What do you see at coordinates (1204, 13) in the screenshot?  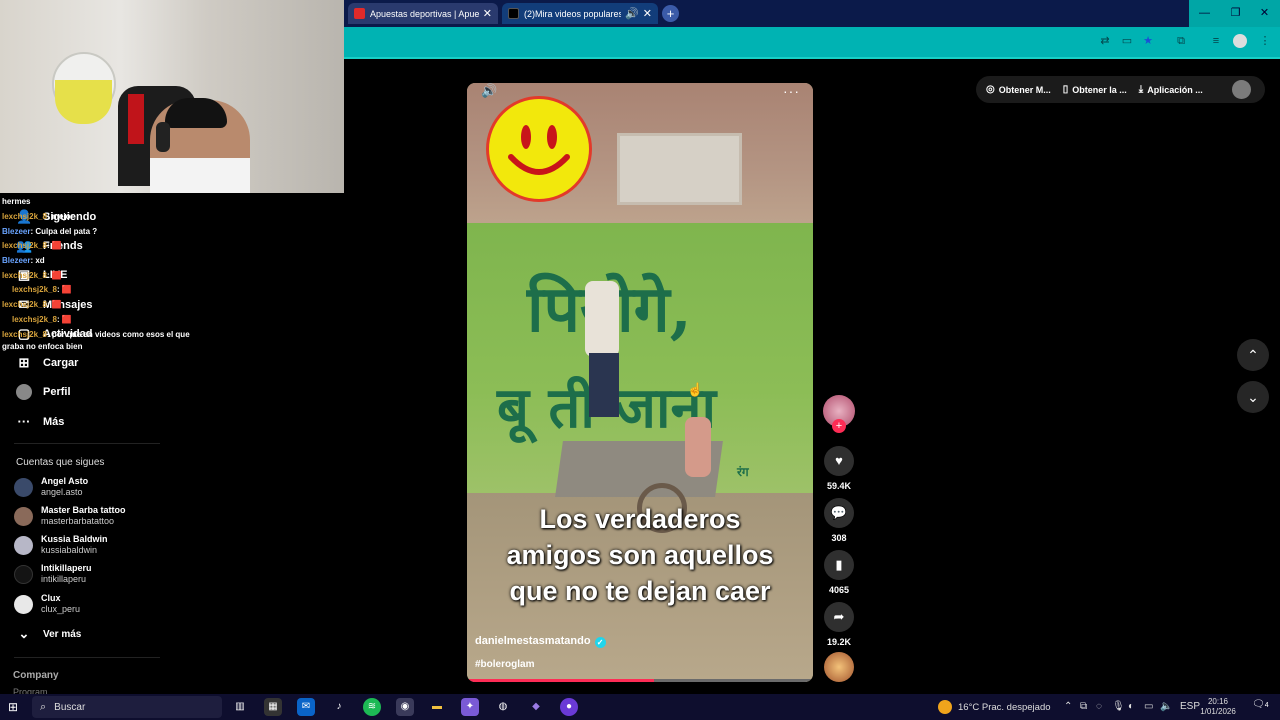 I see `minimize-button: —` at bounding box center [1204, 13].